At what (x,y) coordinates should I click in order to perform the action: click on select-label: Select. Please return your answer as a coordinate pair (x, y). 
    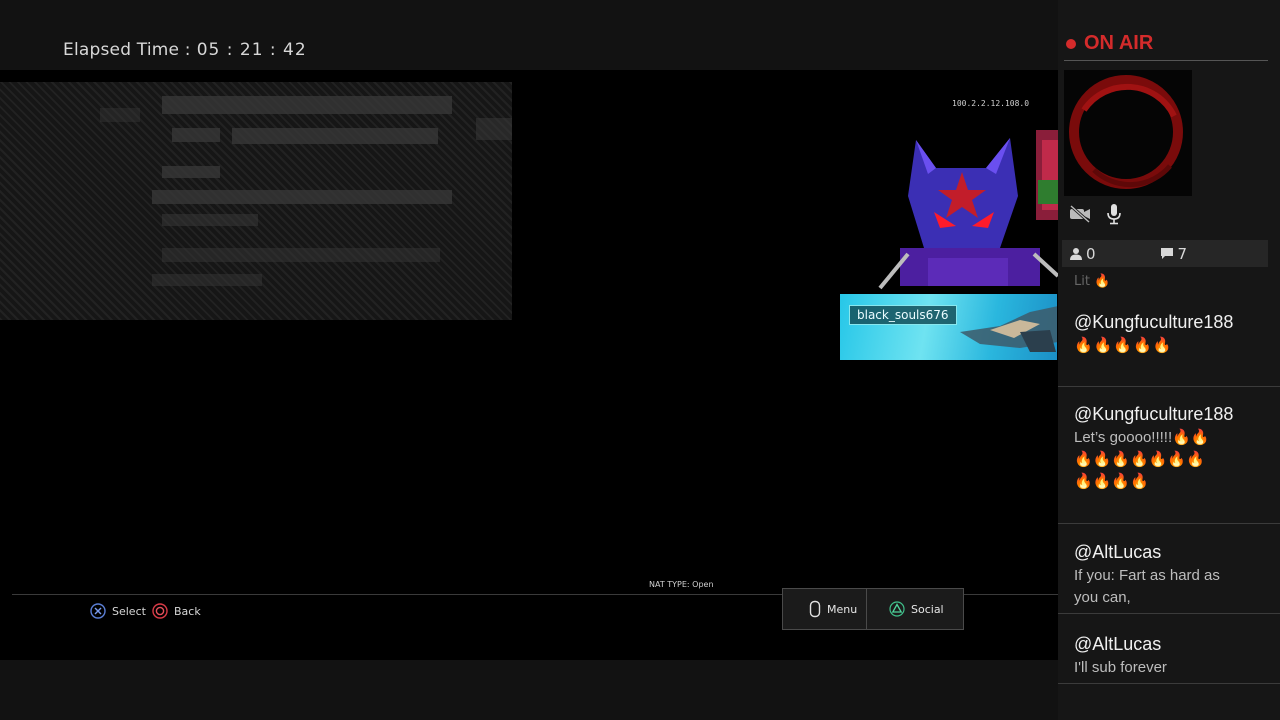
    Looking at the image, I should click on (129, 611).